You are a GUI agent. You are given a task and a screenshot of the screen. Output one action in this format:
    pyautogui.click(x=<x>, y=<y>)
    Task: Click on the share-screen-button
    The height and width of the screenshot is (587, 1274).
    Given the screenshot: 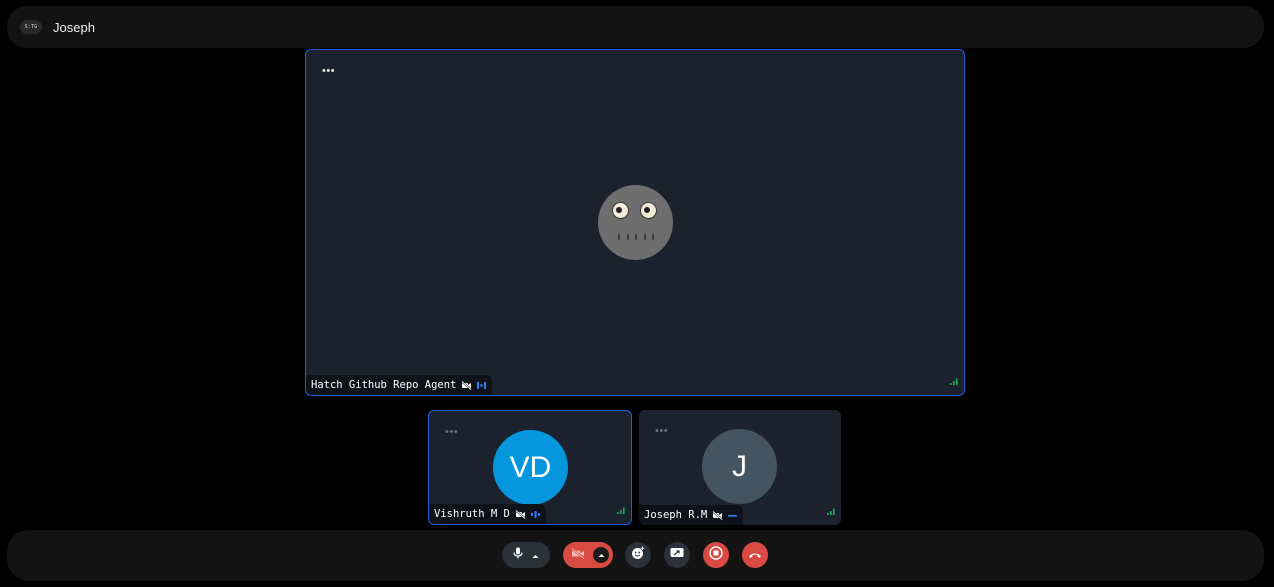 What is the action you would take?
    pyautogui.click(x=677, y=555)
    